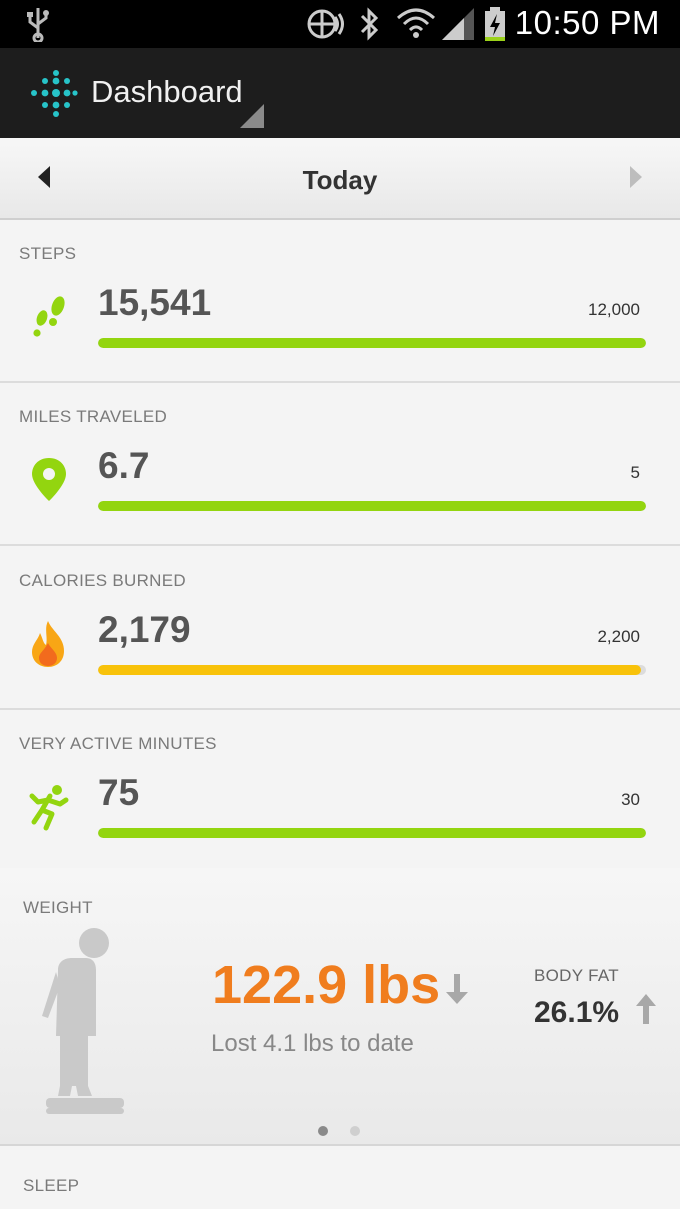 The width and height of the screenshot is (680, 1209). I want to click on date-navigator: Today, so click(340, 179).